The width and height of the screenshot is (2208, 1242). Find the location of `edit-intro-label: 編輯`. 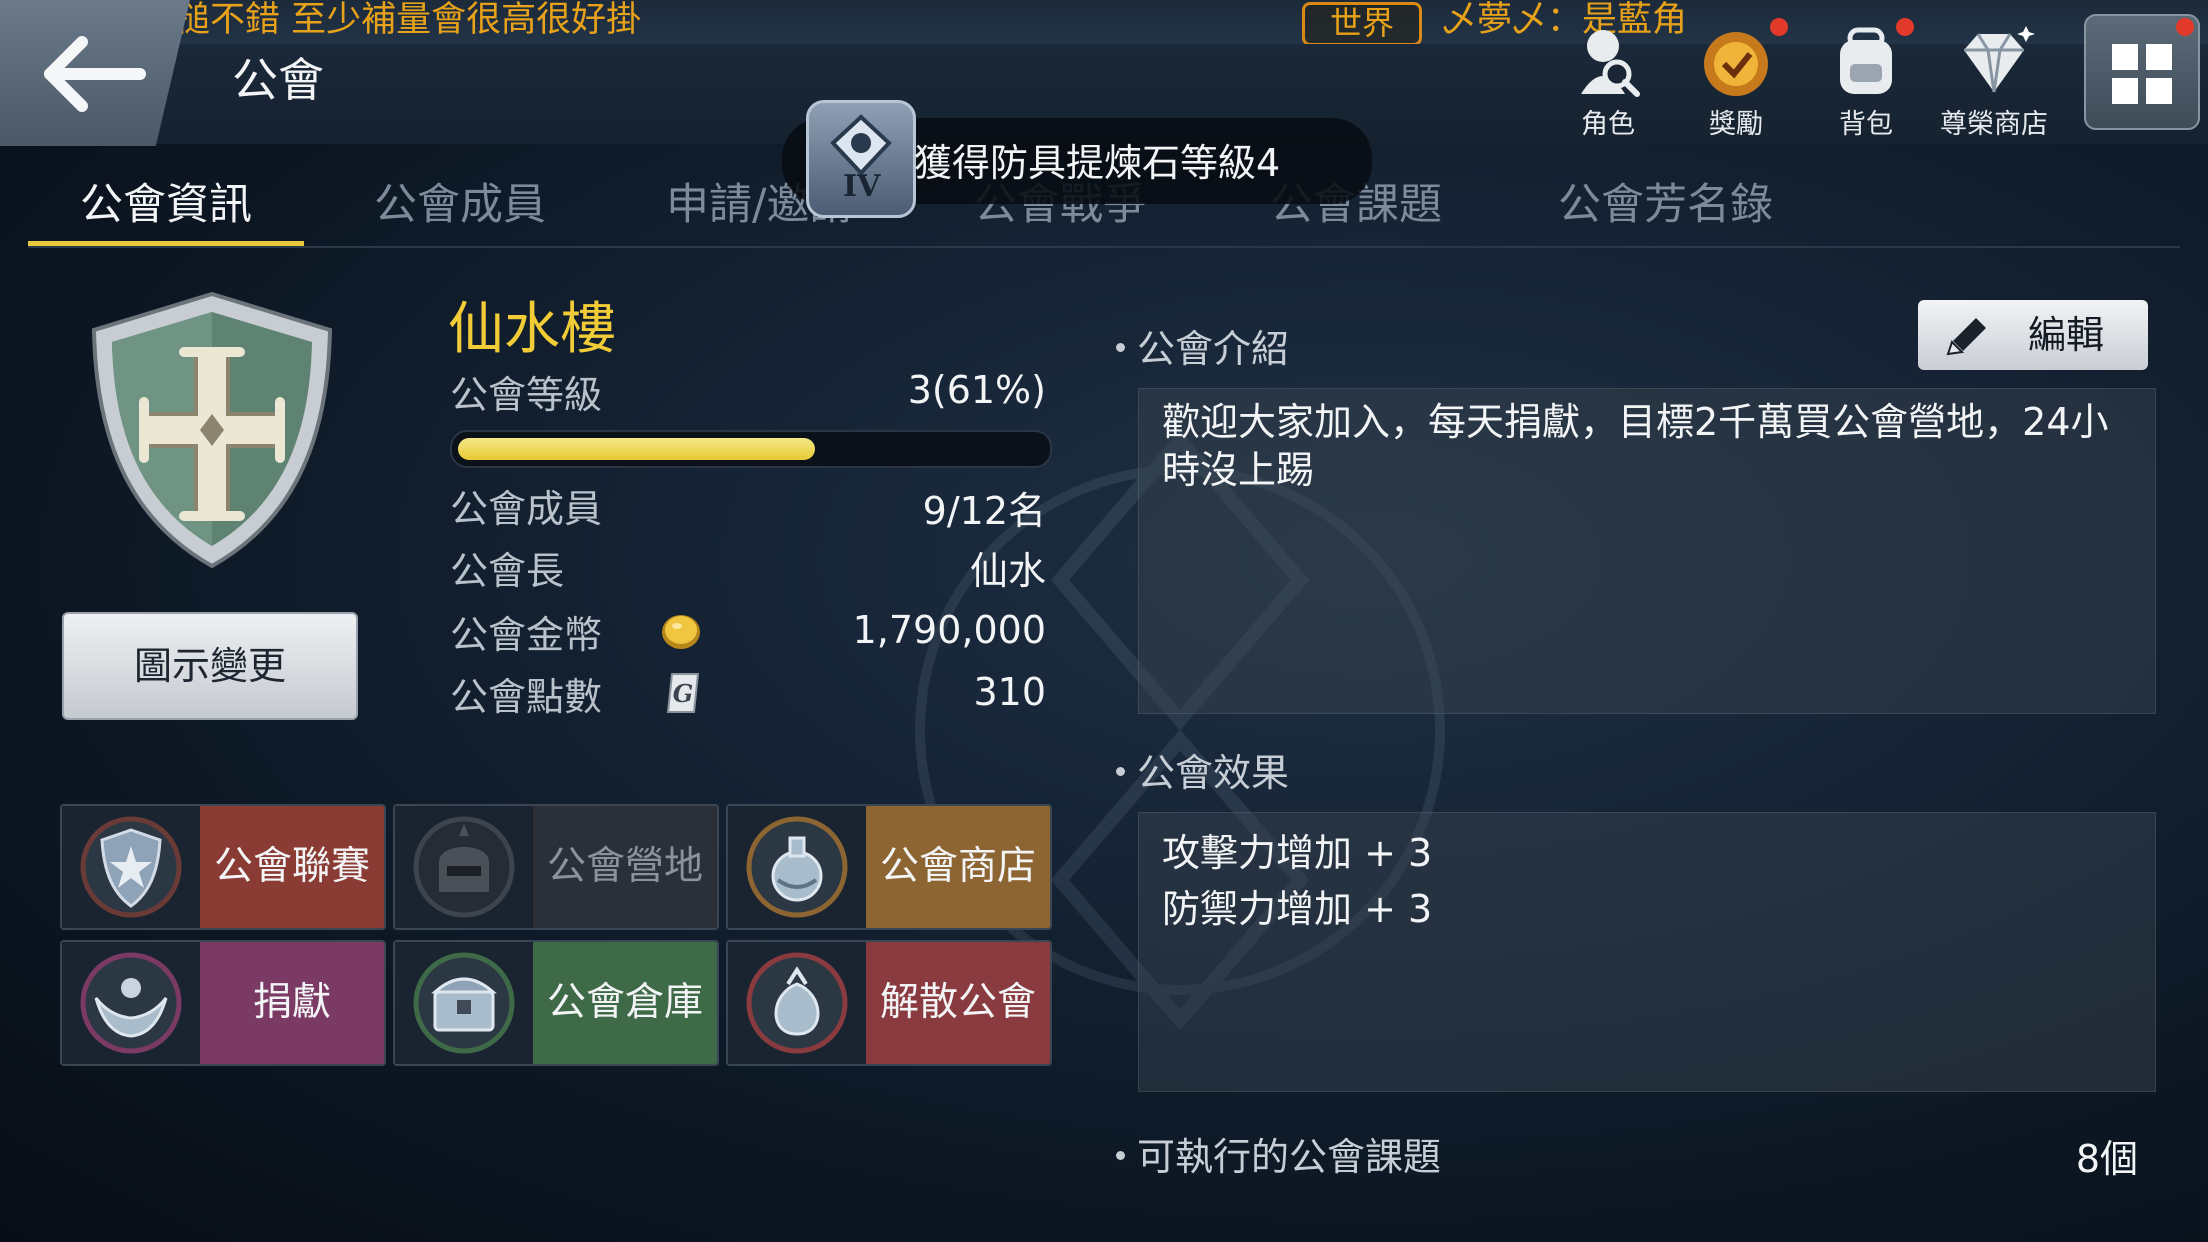

edit-intro-label: 編輯 is located at coordinates (2066, 335).